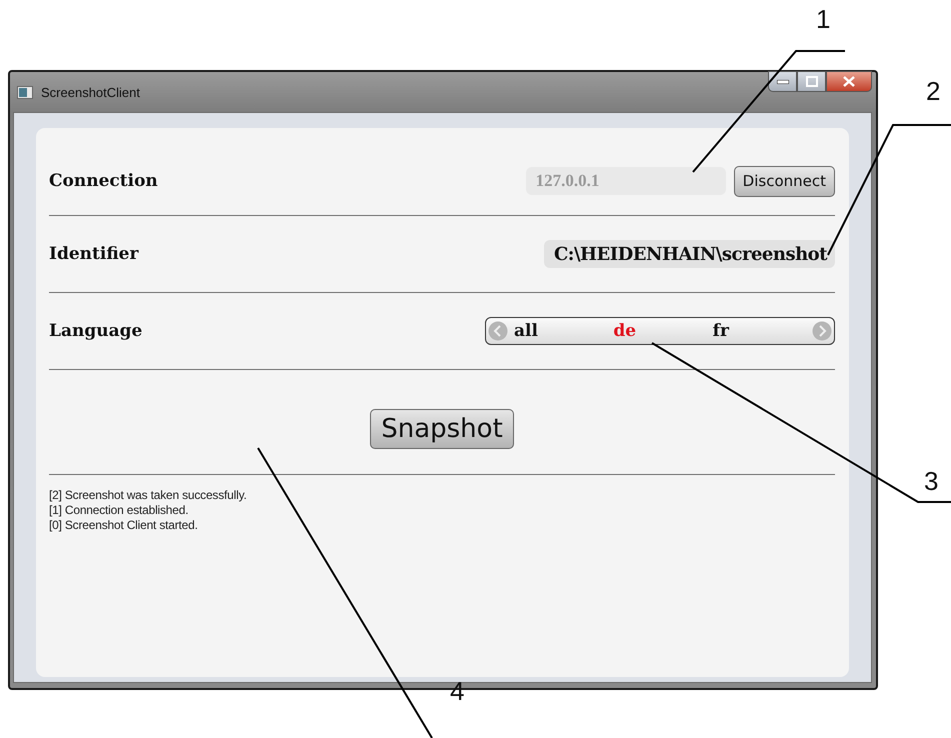  What do you see at coordinates (25, 92) in the screenshot?
I see `app-icon` at bounding box center [25, 92].